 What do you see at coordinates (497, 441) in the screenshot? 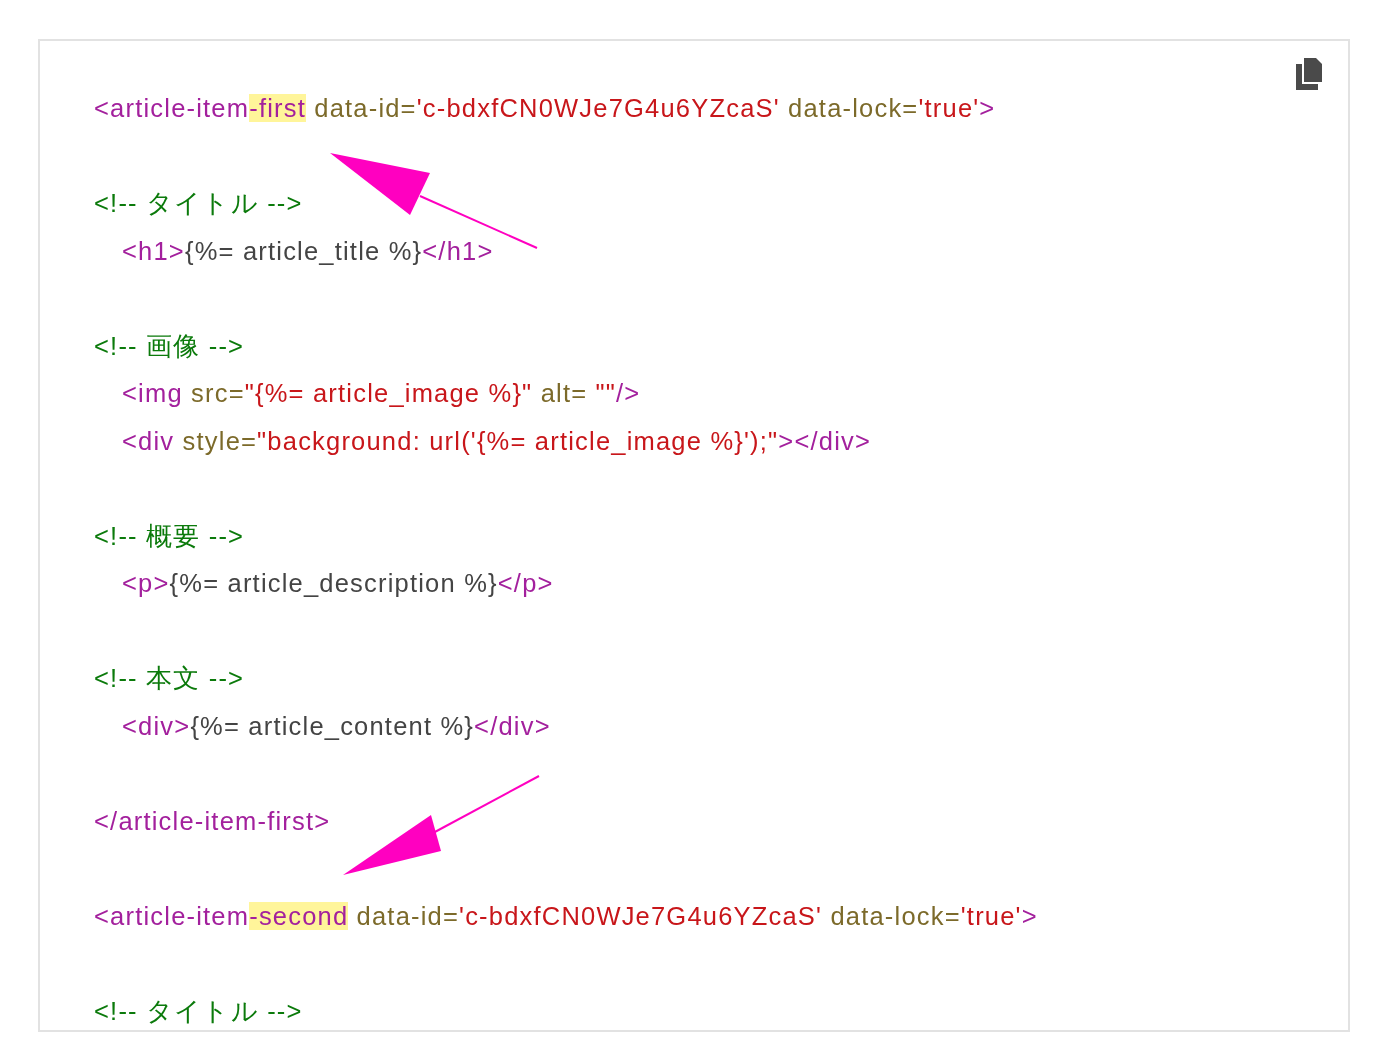
I see `code-line: <div style="background: url('{%= article_image %}');"></div>` at bounding box center [497, 441].